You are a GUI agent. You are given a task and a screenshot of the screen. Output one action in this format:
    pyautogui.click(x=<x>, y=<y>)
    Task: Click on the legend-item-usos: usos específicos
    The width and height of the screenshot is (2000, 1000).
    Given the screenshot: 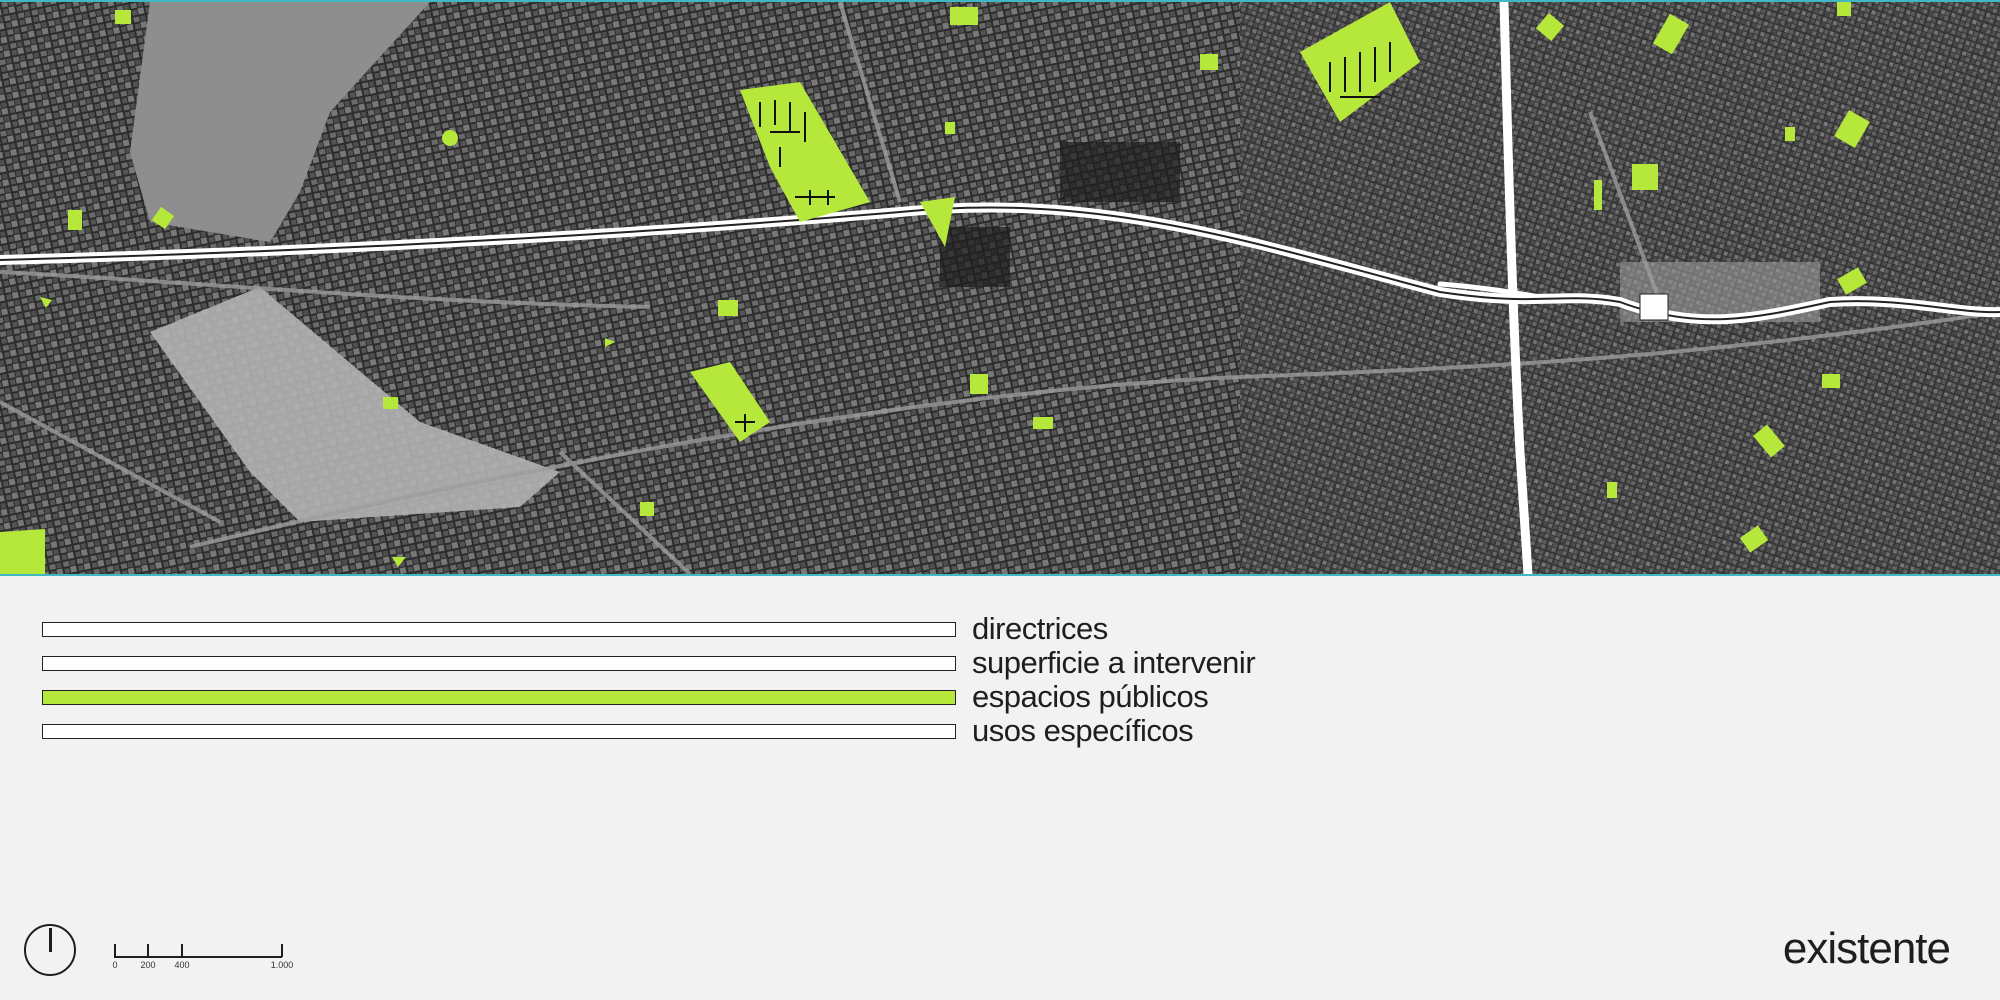 What is the action you would take?
    pyautogui.click(x=648, y=730)
    